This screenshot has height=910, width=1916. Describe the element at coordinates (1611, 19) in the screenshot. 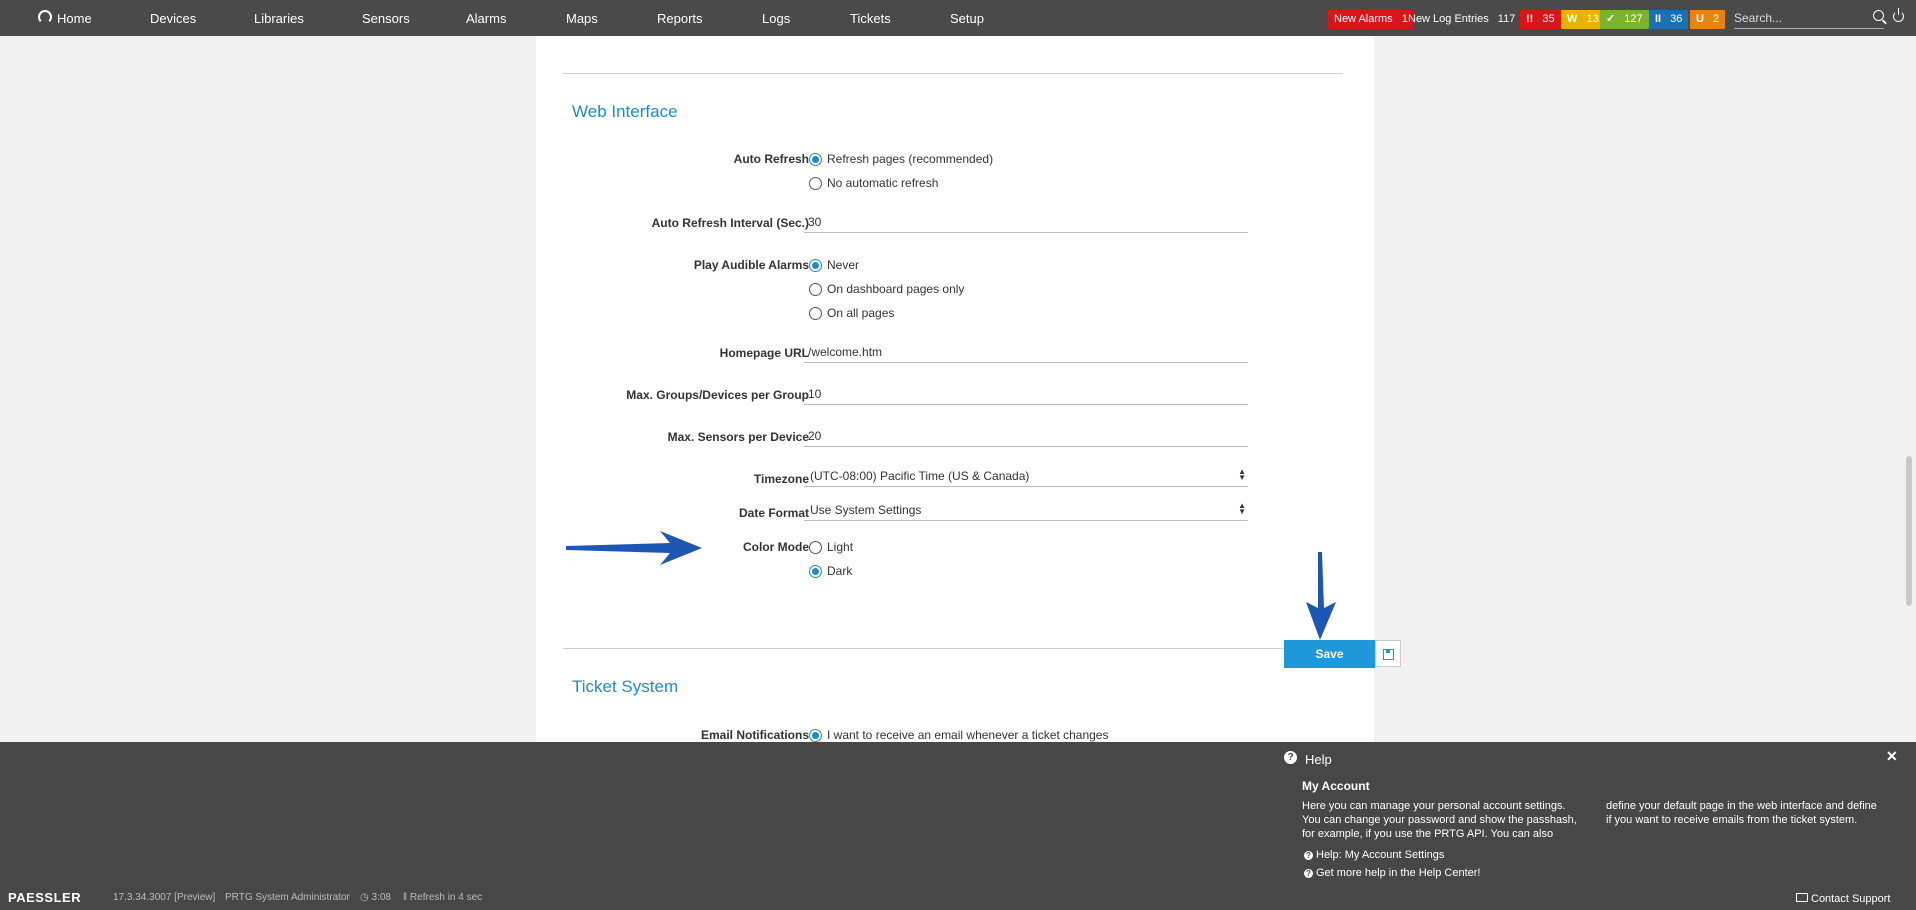

I see `check-icon: ✓` at that location.